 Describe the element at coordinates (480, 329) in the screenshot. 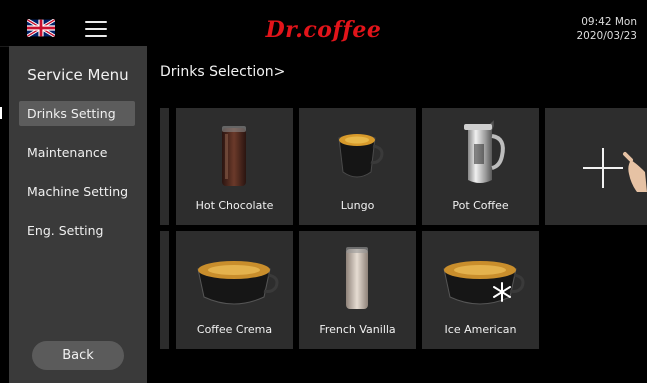

I see `drink-label: Ice American` at that location.